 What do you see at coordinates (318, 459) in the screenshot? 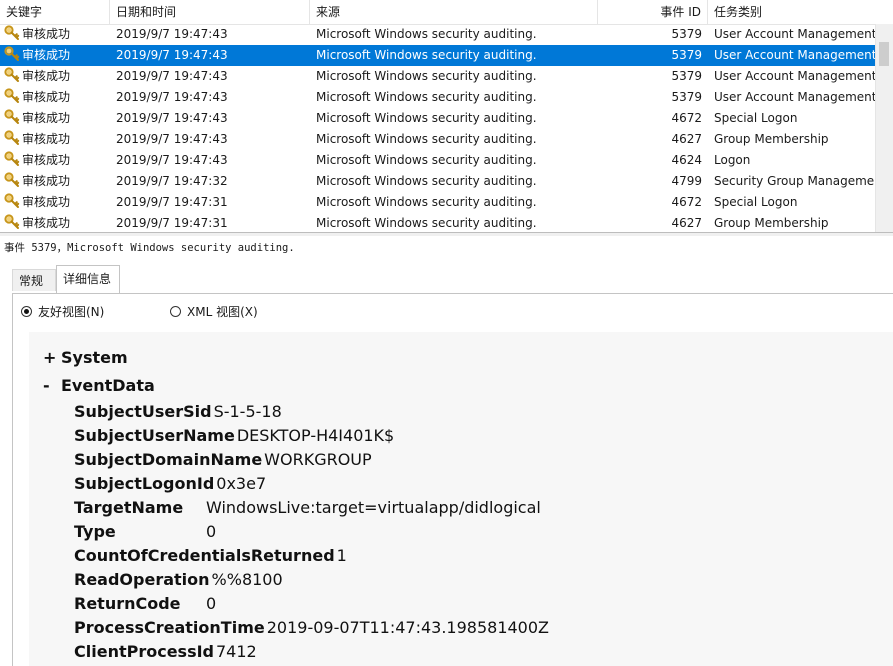
I see `field-value: WORKGROUP` at bounding box center [318, 459].